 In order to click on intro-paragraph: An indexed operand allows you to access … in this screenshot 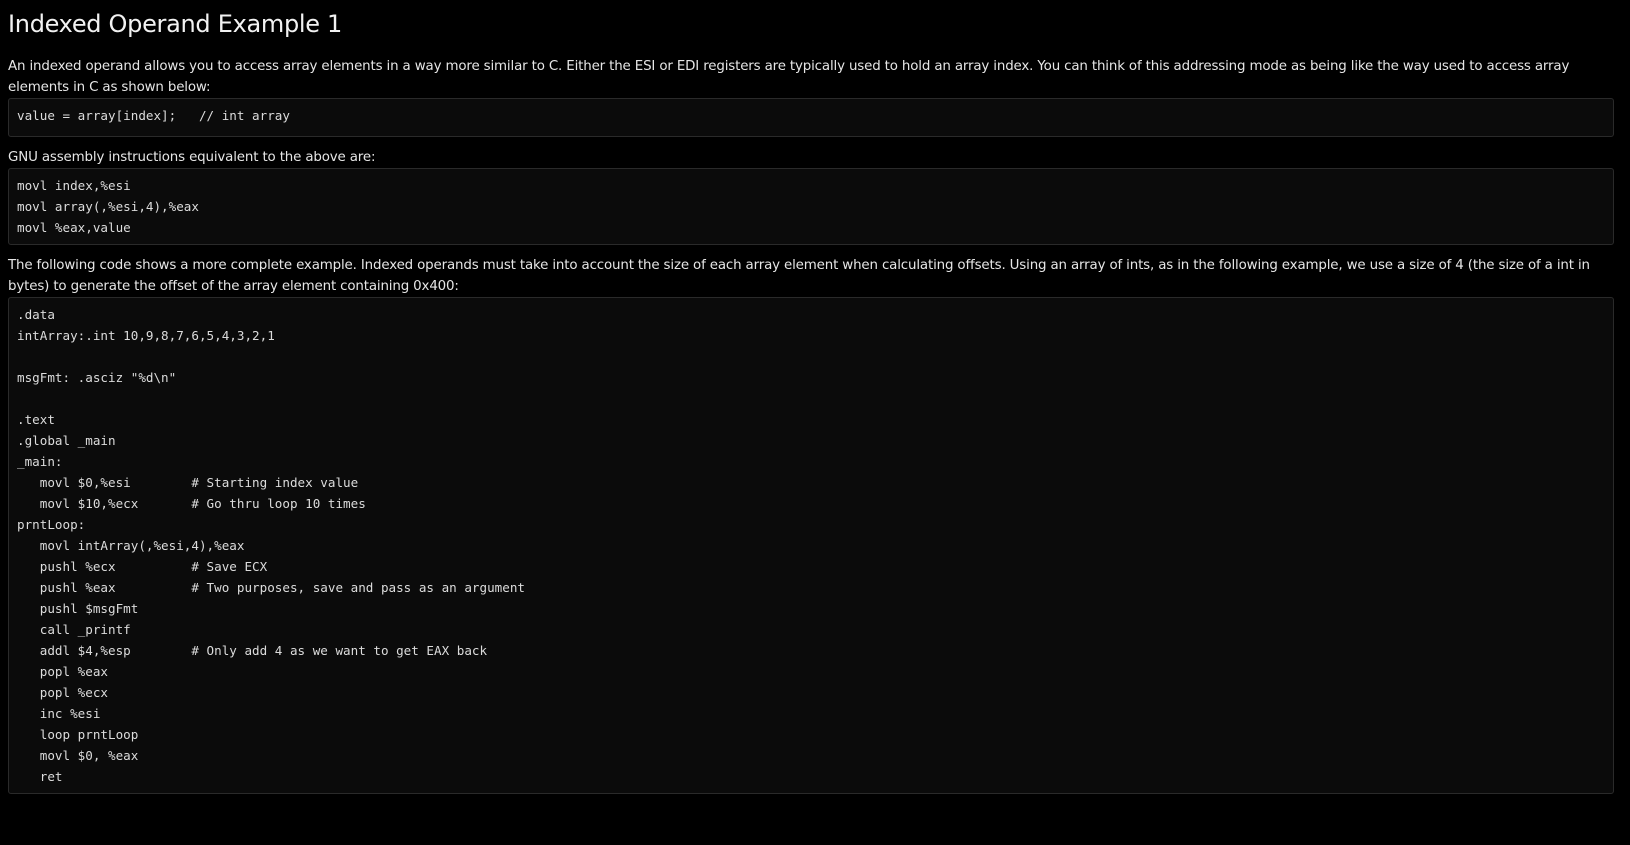, I will do `click(789, 77)`.